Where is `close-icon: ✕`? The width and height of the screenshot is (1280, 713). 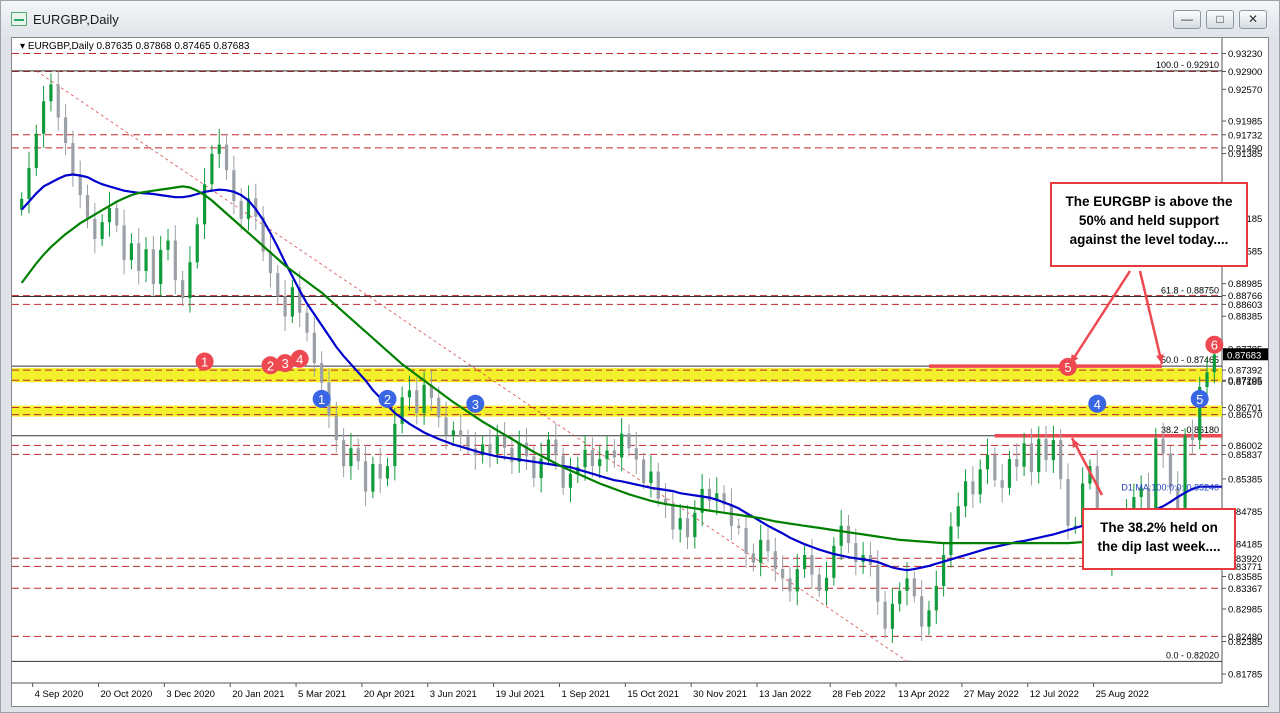
close-icon: ✕ is located at coordinates (1253, 19).